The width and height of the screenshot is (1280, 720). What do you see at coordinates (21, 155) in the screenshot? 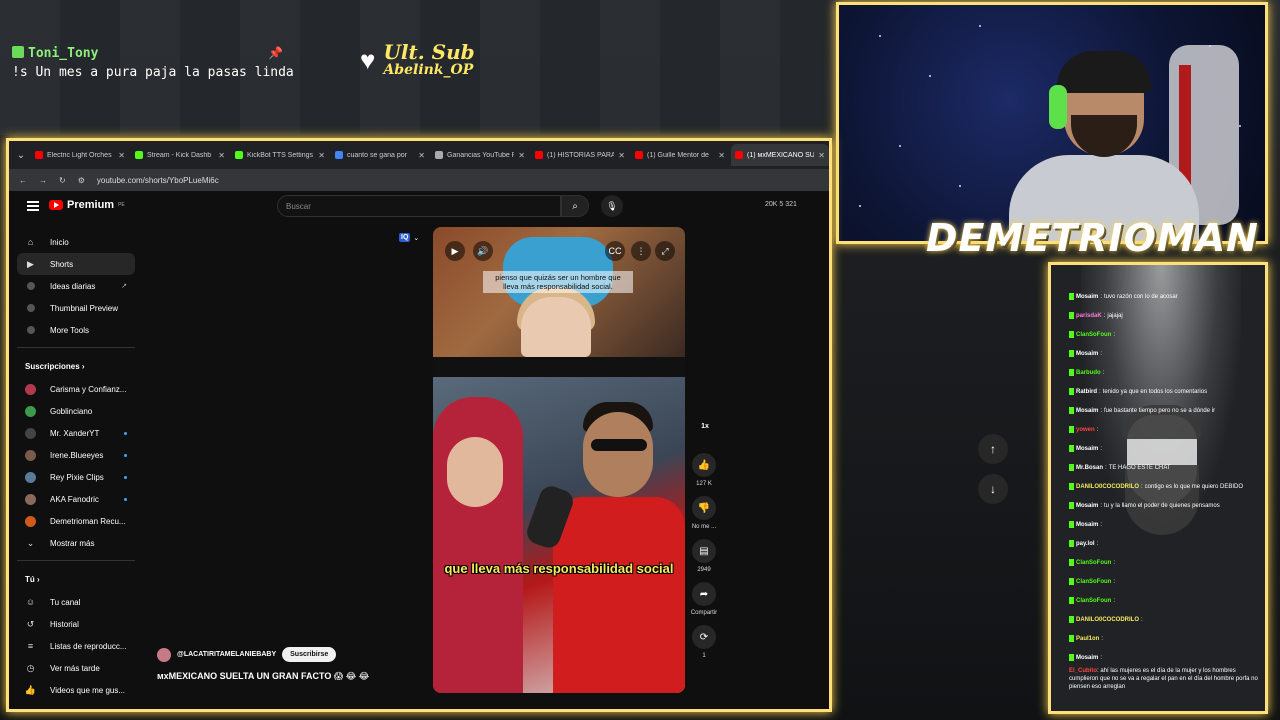
I see `tab-search-icon: ⌄` at bounding box center [21, 155].